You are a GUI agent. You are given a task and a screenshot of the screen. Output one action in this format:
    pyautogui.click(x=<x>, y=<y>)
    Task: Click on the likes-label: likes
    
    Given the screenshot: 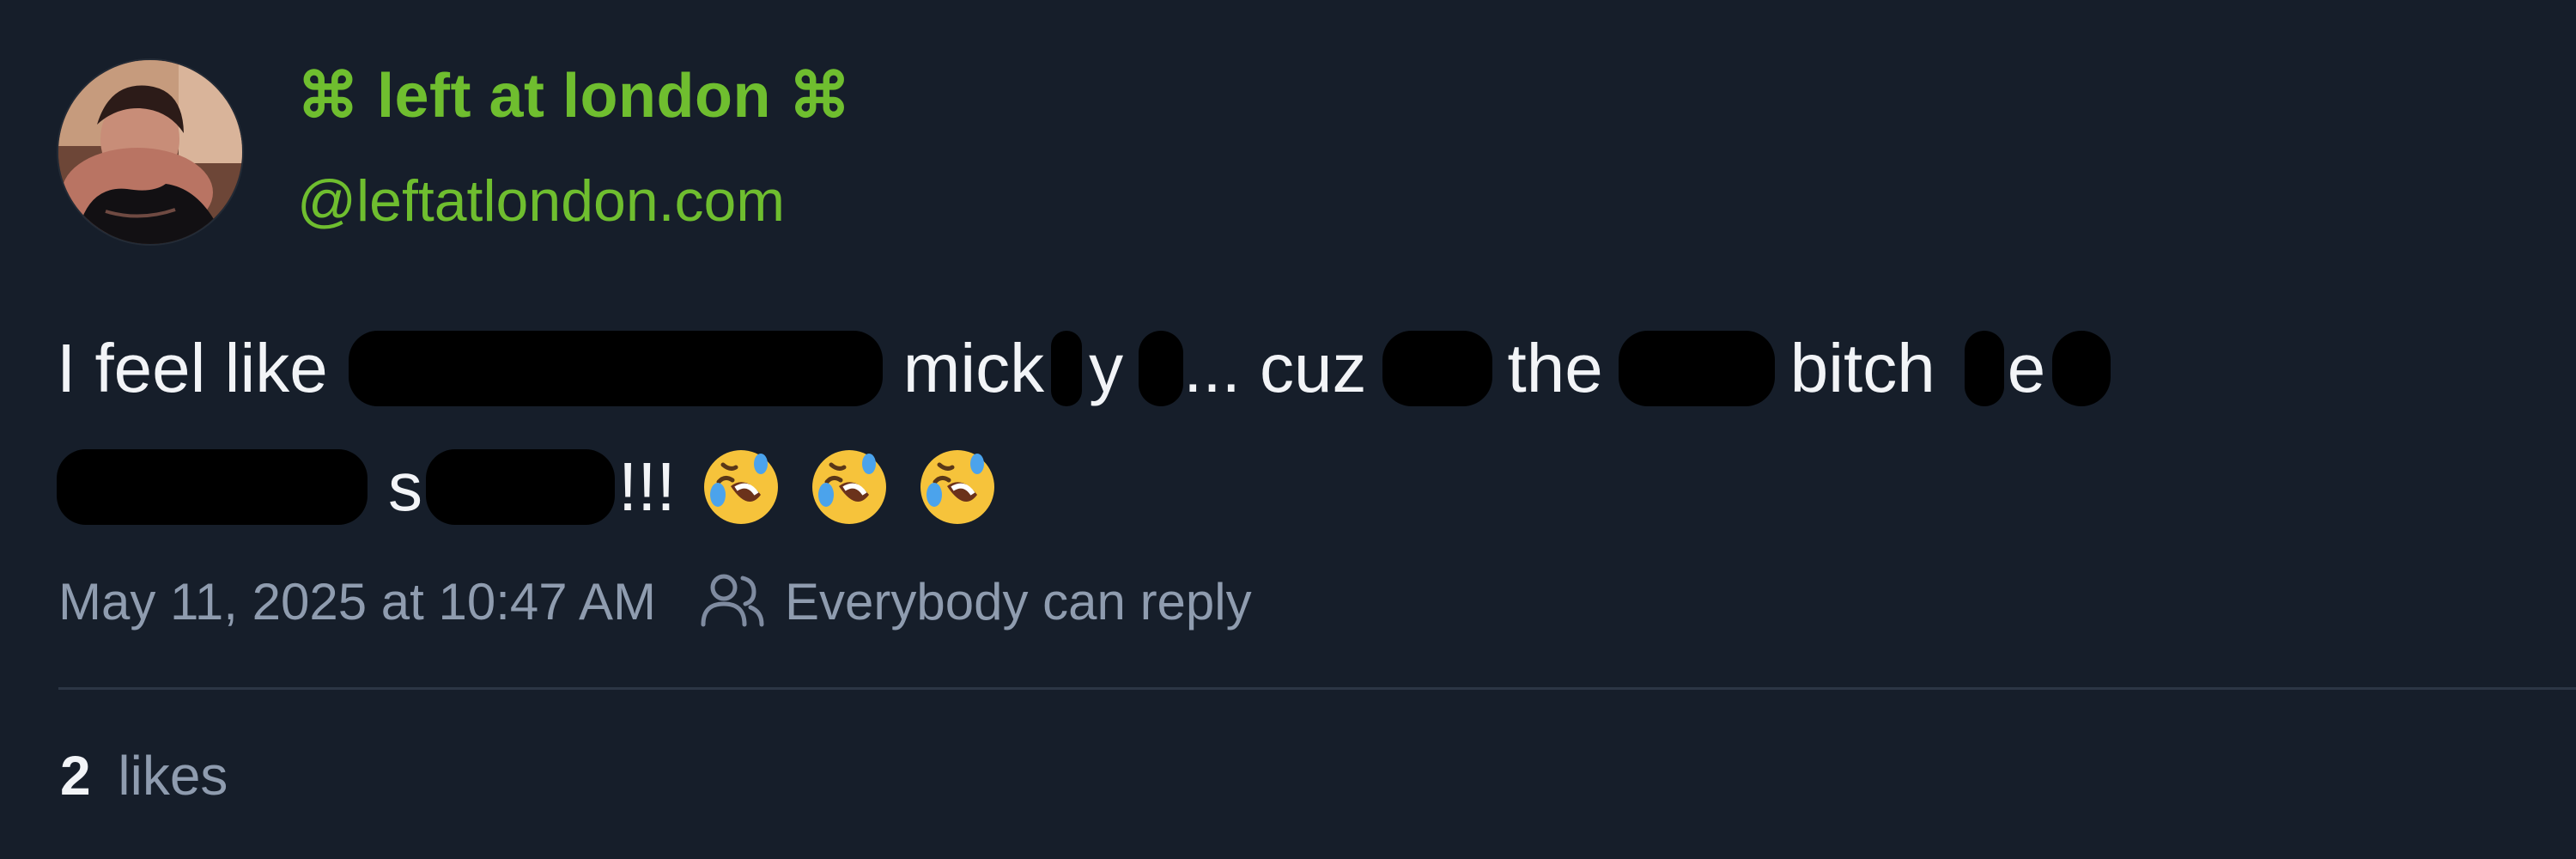 What is the action you would take?
    pyautogui.click(x=173, y=776)
    